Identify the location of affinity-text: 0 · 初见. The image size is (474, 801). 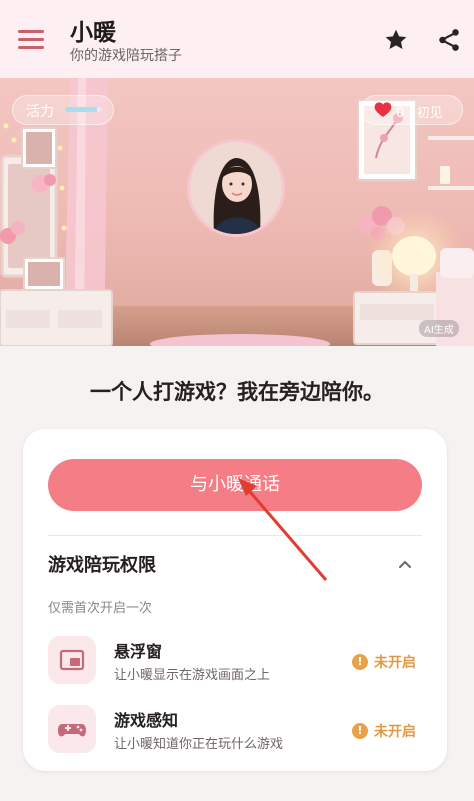
(419, 113).